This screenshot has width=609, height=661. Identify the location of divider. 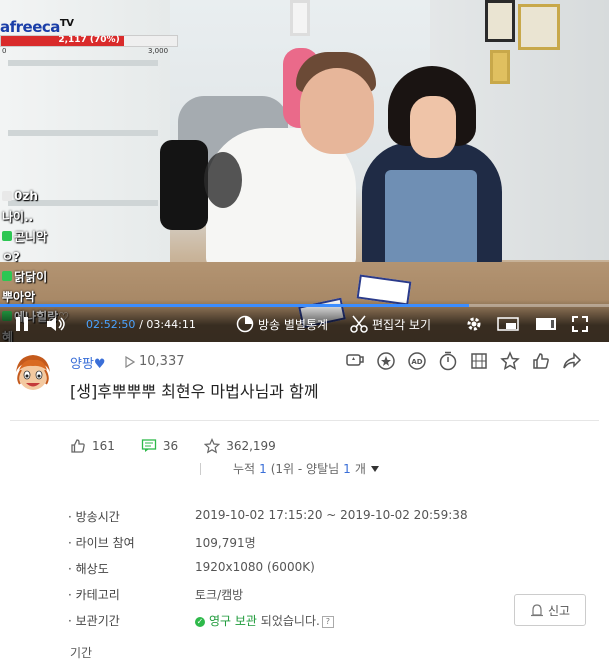
(304, 420).